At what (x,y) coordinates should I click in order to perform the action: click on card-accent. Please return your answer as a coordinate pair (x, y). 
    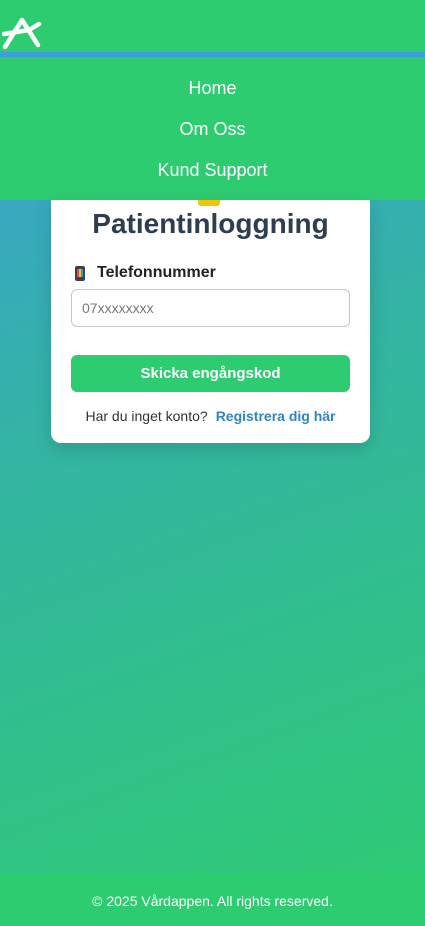
    Looking at the image, I should click on (209, 203).